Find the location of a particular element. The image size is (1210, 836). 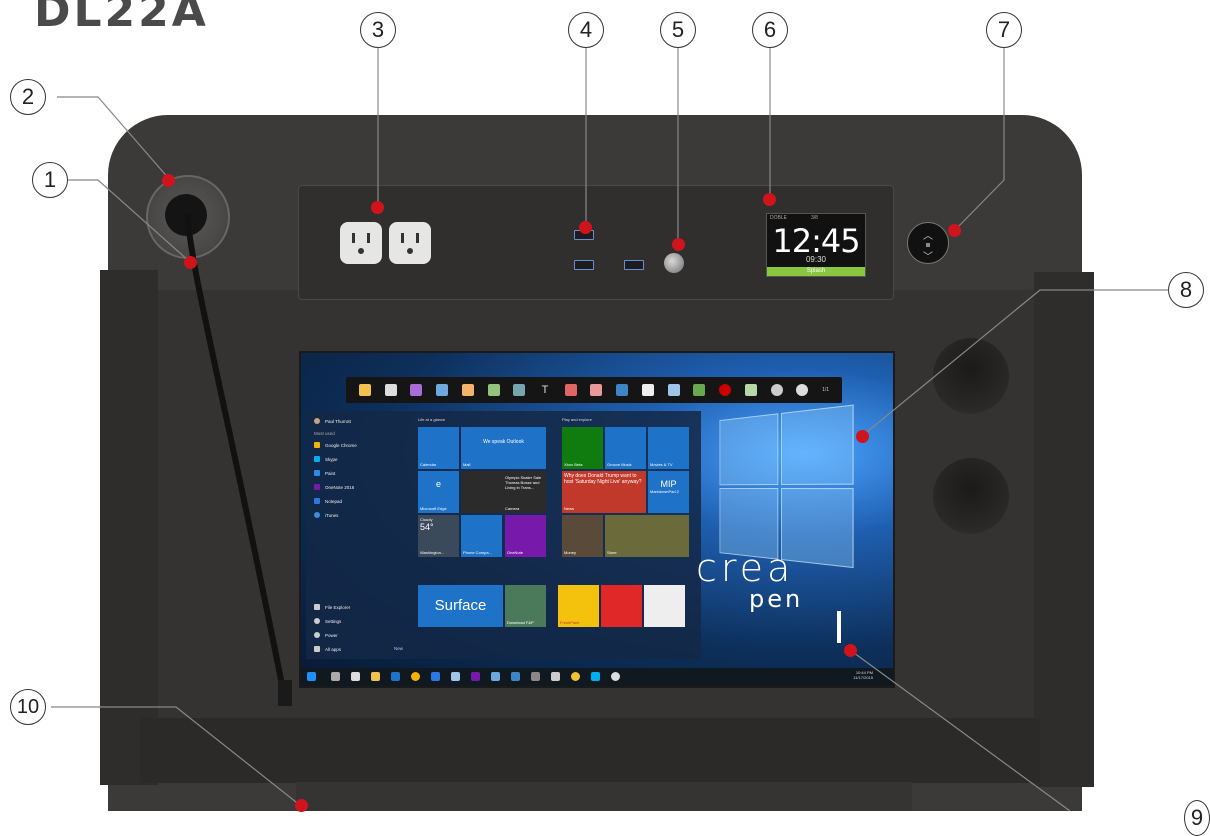

callout-1: 1 is located at coordinates (50, 180).